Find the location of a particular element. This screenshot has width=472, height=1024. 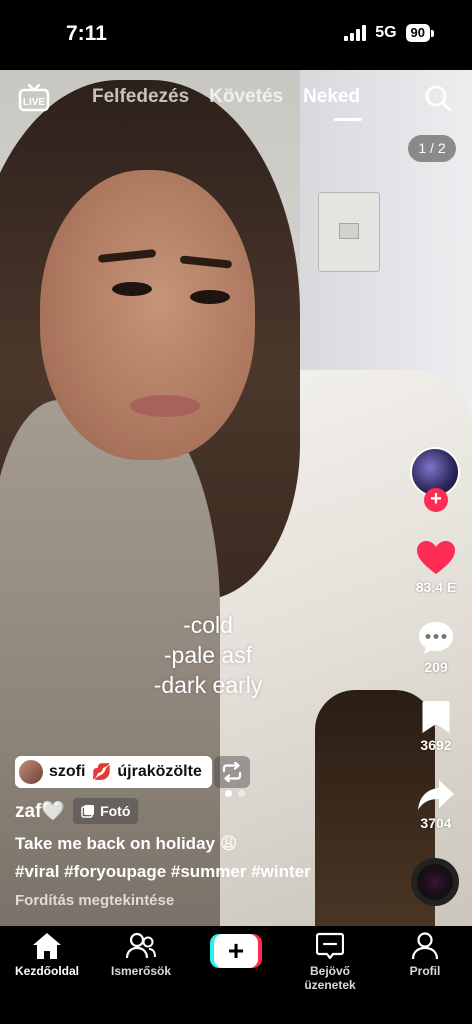

save-button: 3692 is located at coordinates (436, 726).